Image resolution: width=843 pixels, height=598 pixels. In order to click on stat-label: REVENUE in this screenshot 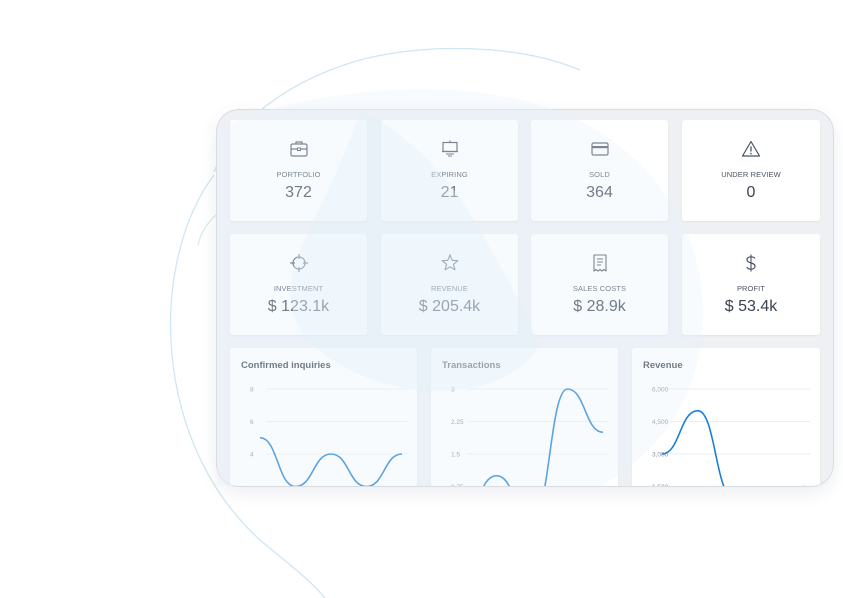, I will do `click(449, 288)`.